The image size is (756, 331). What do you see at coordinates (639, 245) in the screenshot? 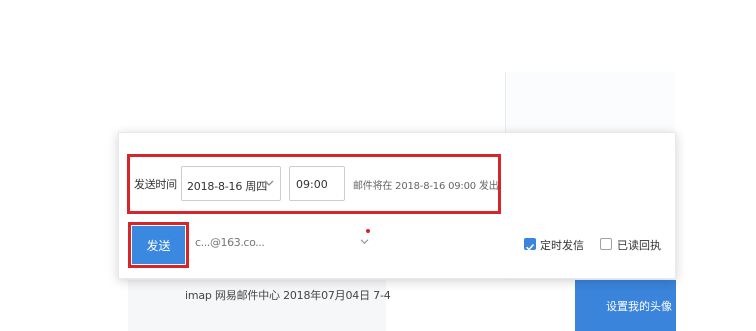
I see `read-receipt-label: 已读回执` at bounding box center [639, 245].